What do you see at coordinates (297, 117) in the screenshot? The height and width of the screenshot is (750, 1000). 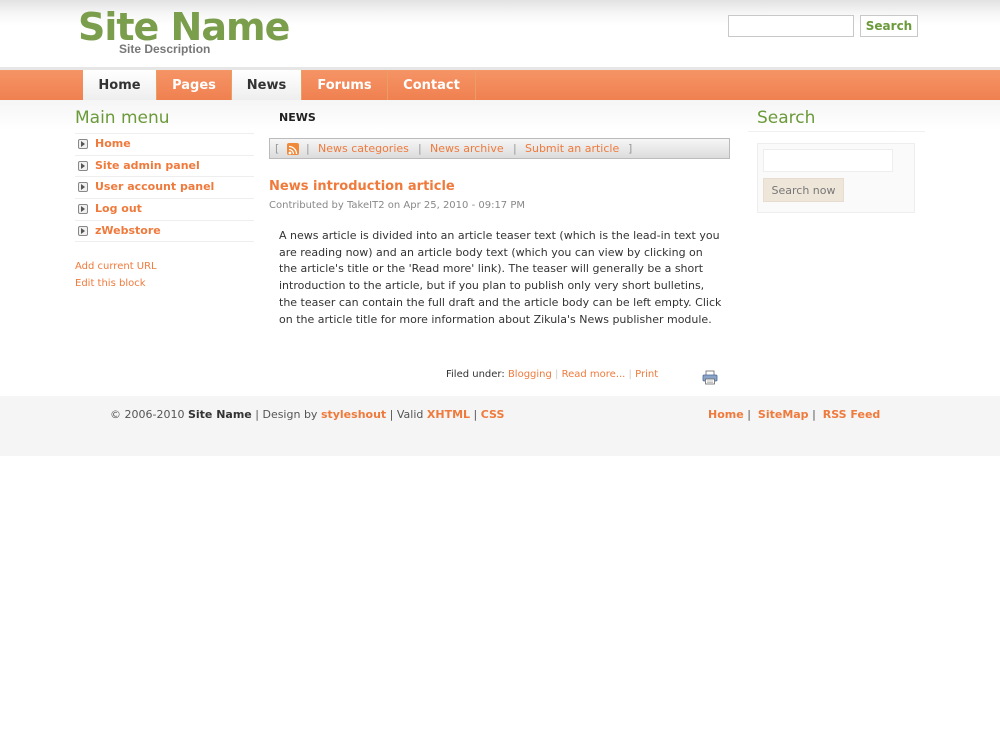 I see `page-title: NEWS` at bounding box center [297, 117].